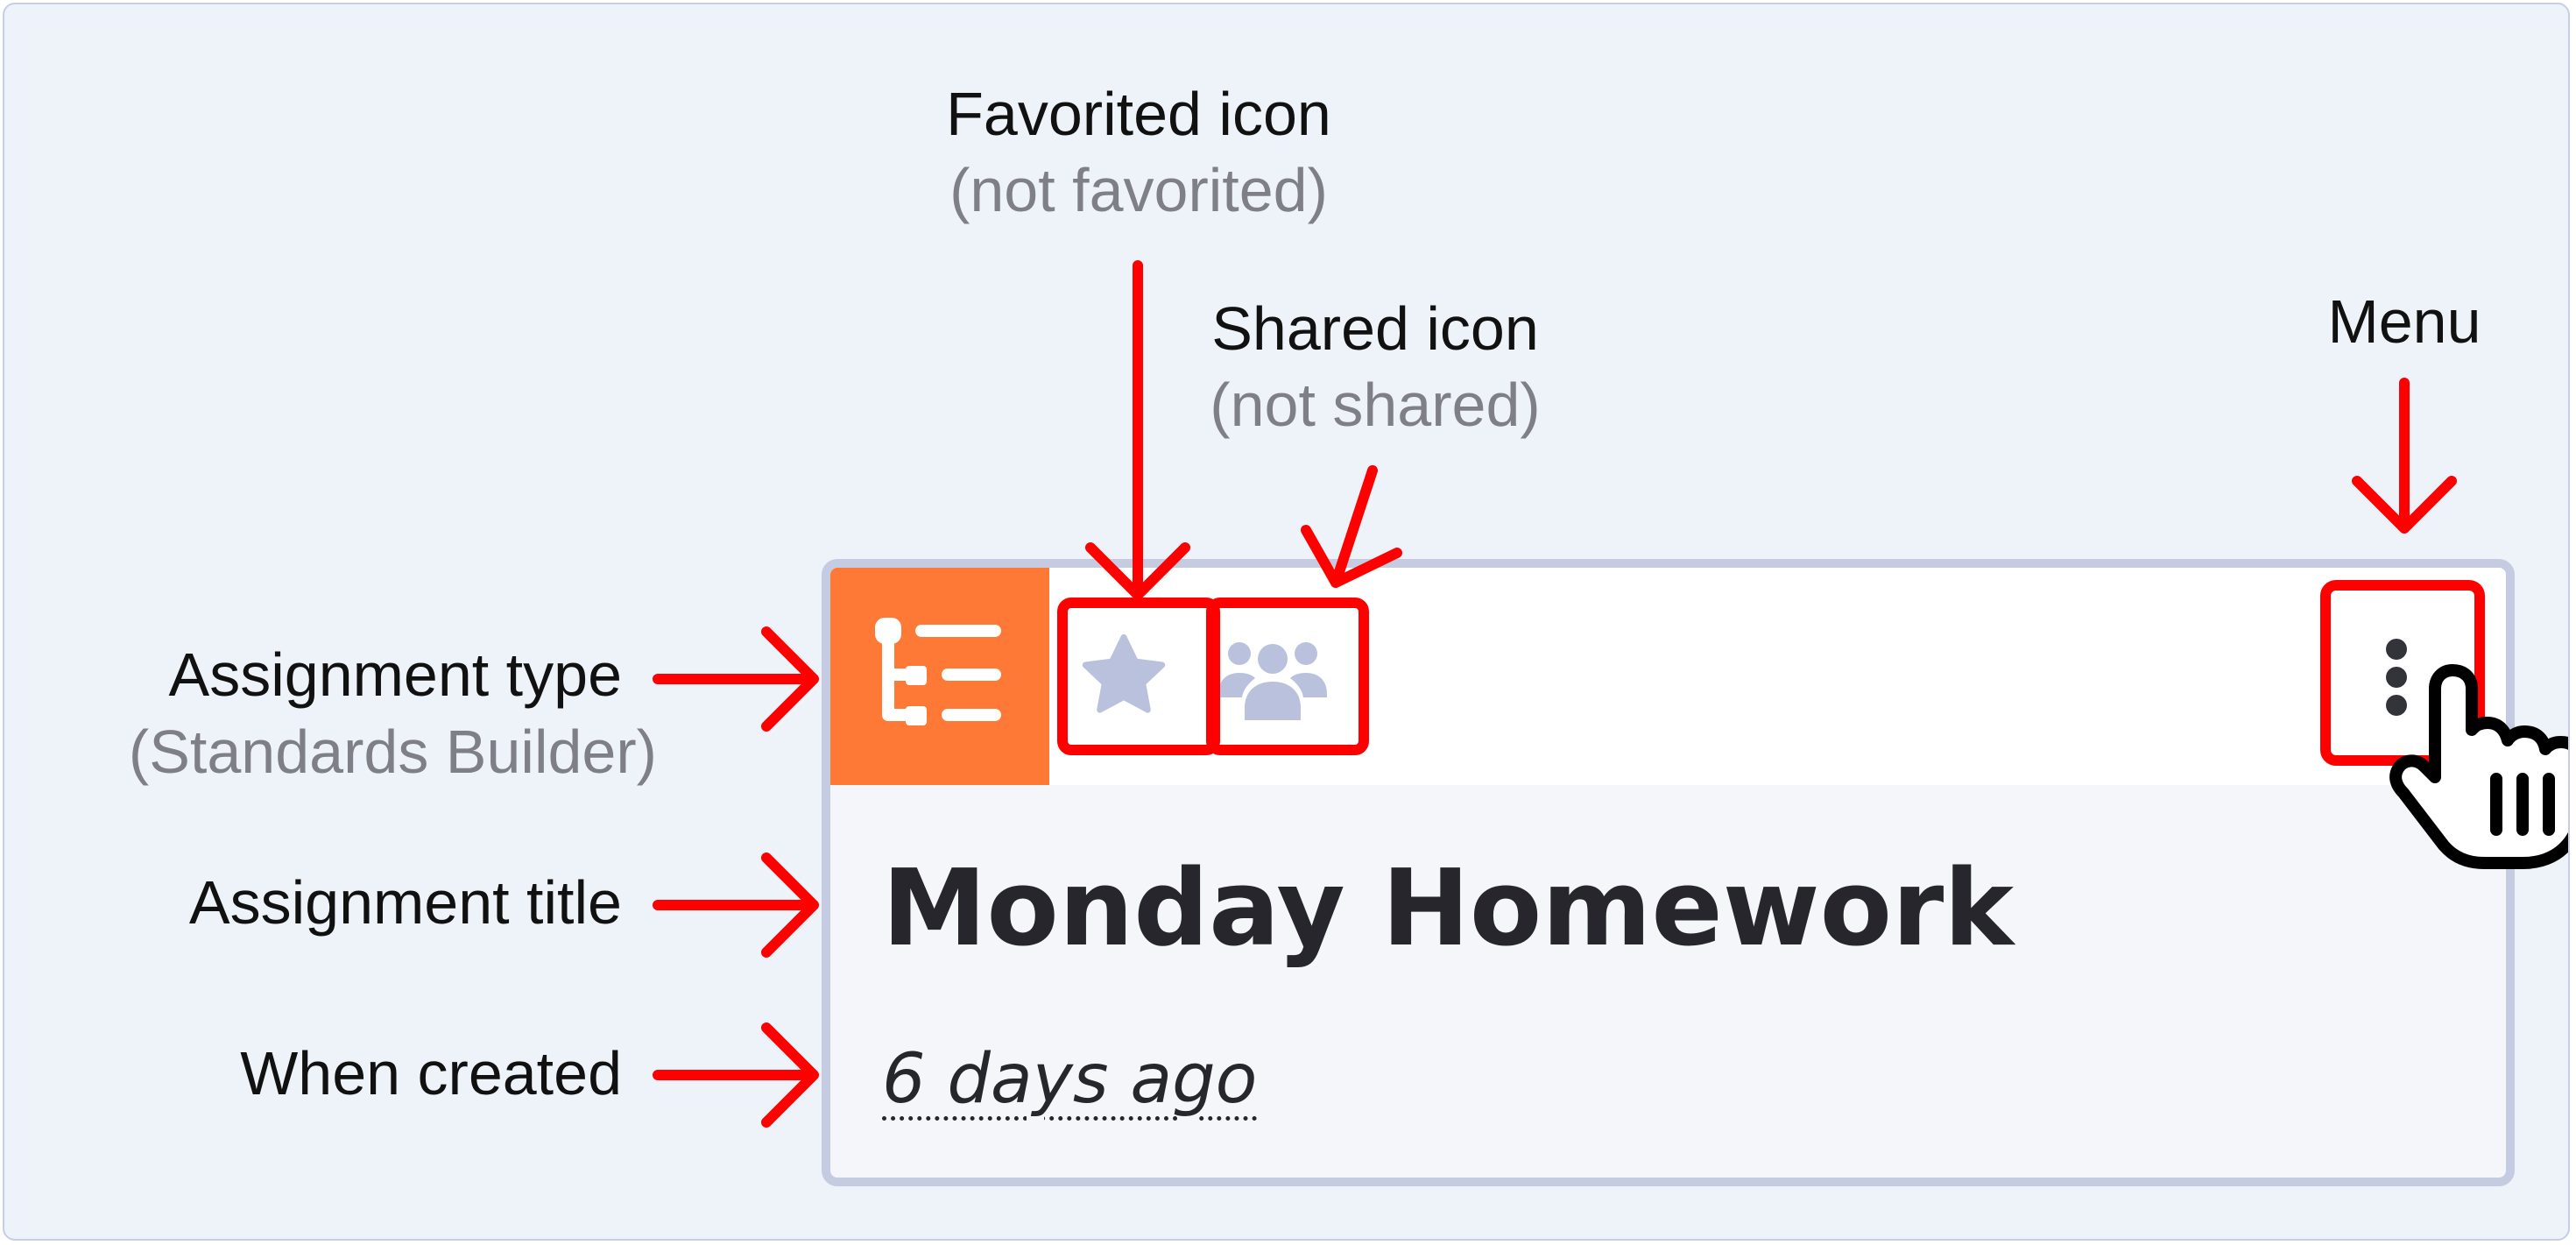 The image size is (2576, 1245). I want to click on favorite-button, so click(1124, 677).